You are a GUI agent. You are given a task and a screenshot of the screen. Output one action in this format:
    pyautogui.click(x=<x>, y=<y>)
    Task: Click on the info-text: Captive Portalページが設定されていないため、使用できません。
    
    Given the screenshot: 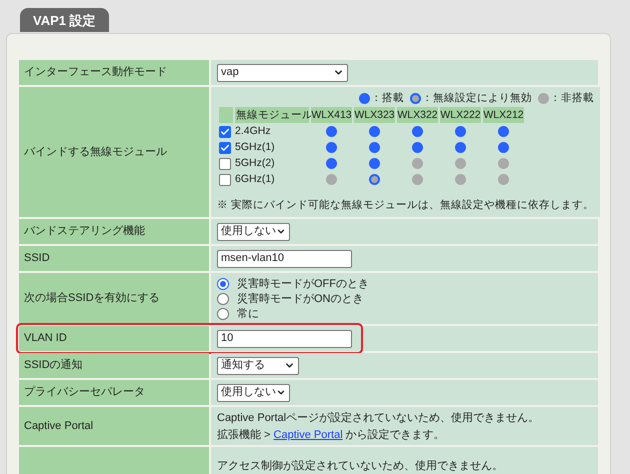 What is the action you would take?
    pyautogui.click(x=378, y=417)
    